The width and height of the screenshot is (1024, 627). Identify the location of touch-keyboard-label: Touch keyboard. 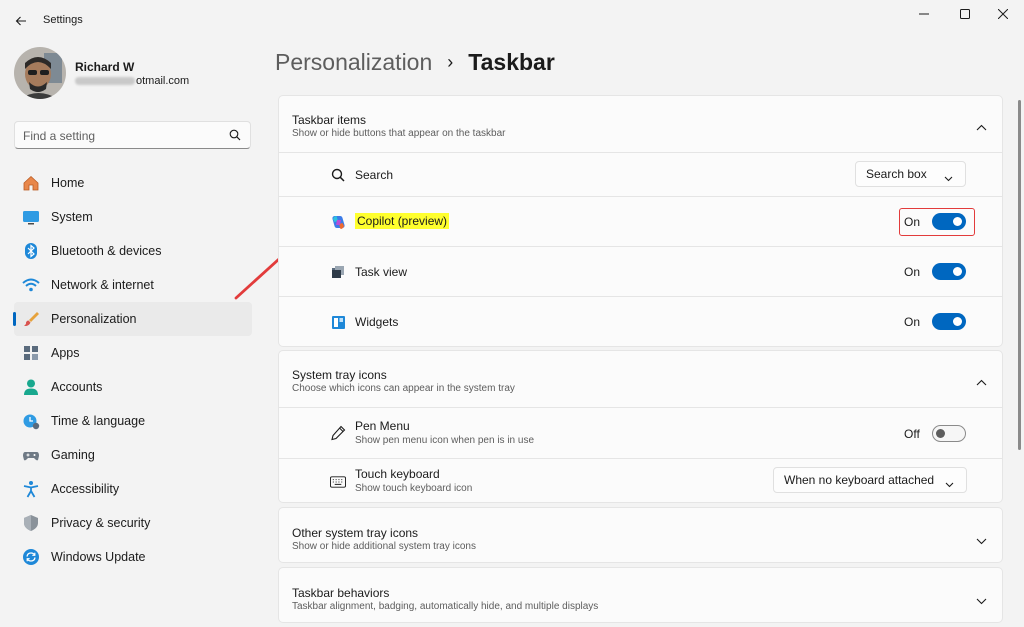
(397, 474).